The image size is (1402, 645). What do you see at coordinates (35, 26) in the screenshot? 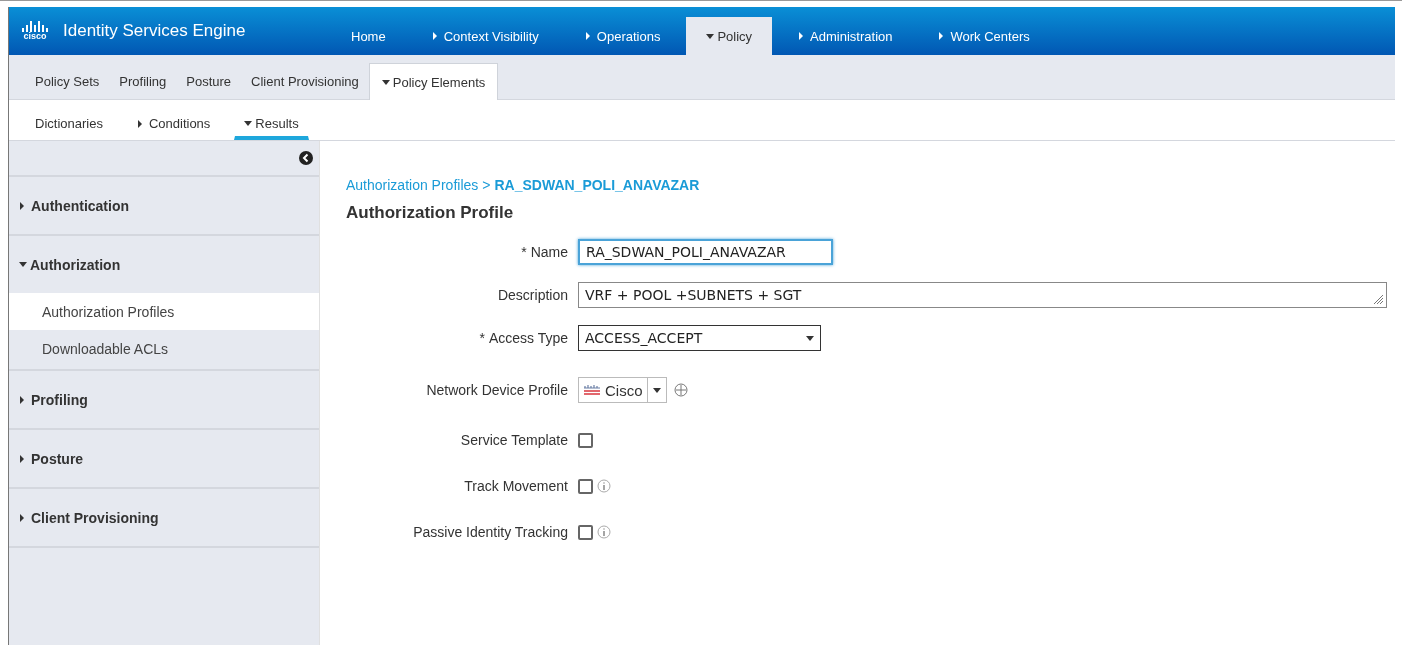
I see `logo-icon` at bounding box center [35, 26].